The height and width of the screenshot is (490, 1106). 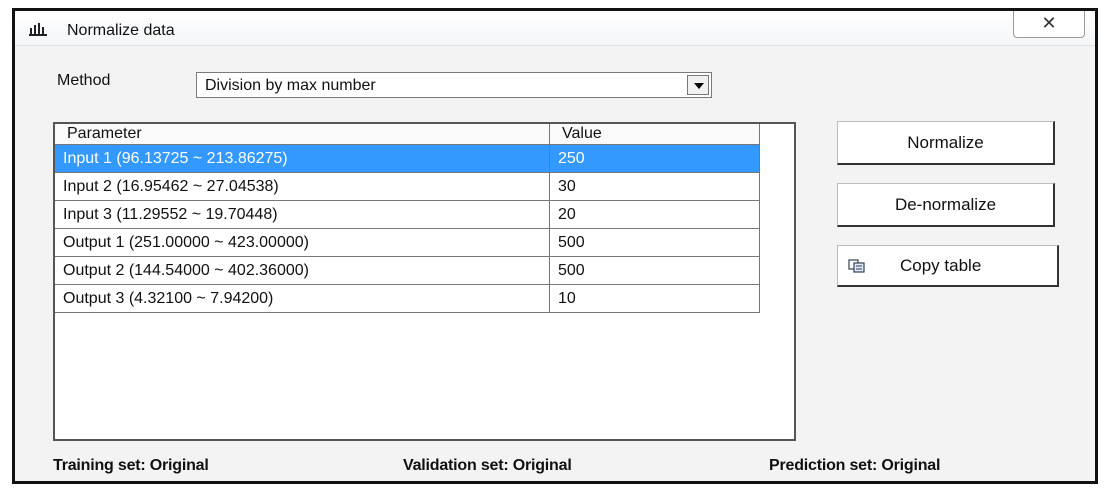 I want to click on prediction-set-status: Prediction set: Original, so click(x=855, y=465).